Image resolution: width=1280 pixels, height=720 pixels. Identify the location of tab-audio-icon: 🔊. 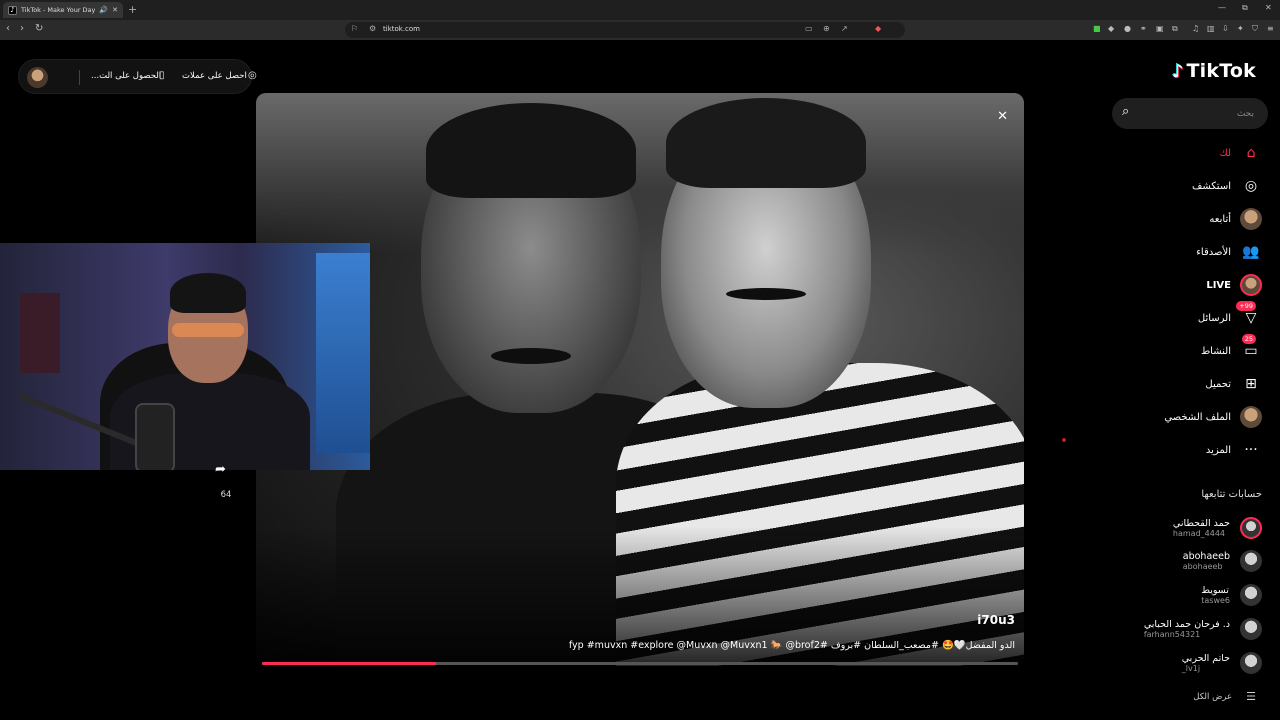
(103, 10).